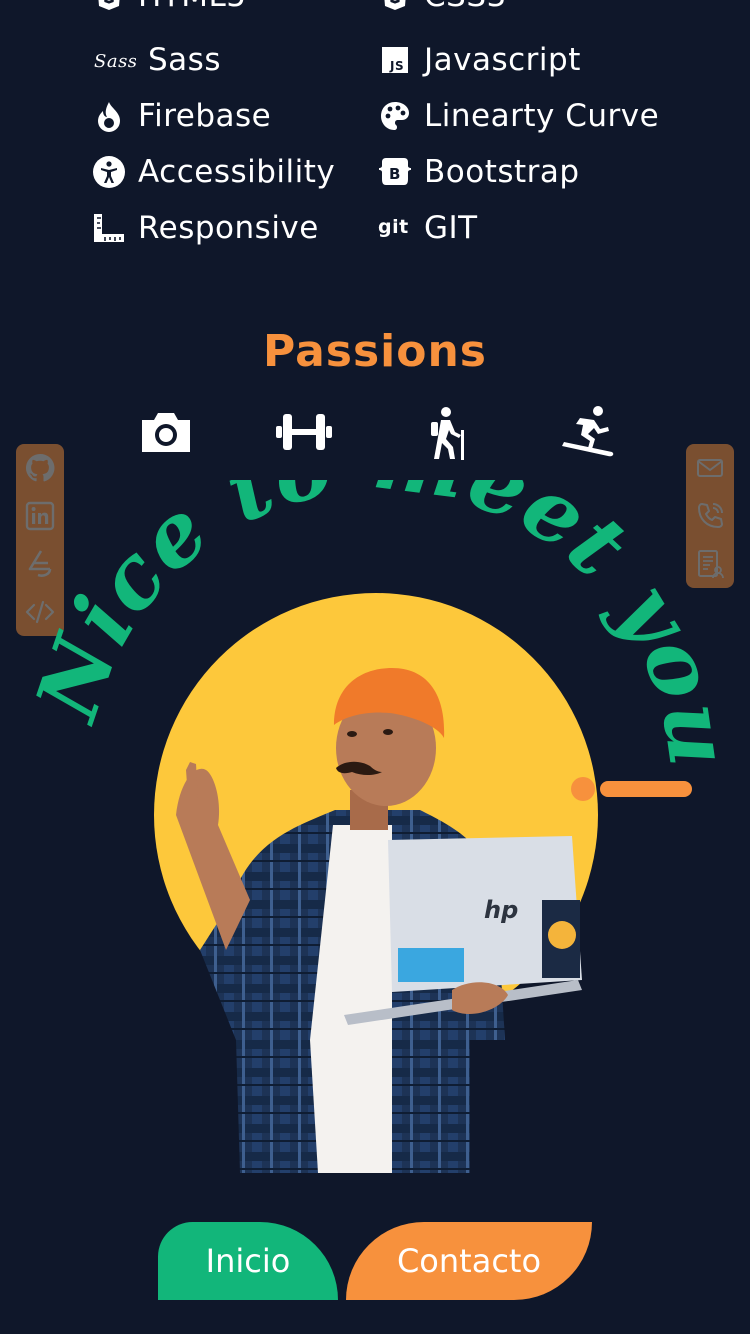 This screenshot has width=750, height=1334. I want to click on skill-label: Accessibility, so click(237, 172).